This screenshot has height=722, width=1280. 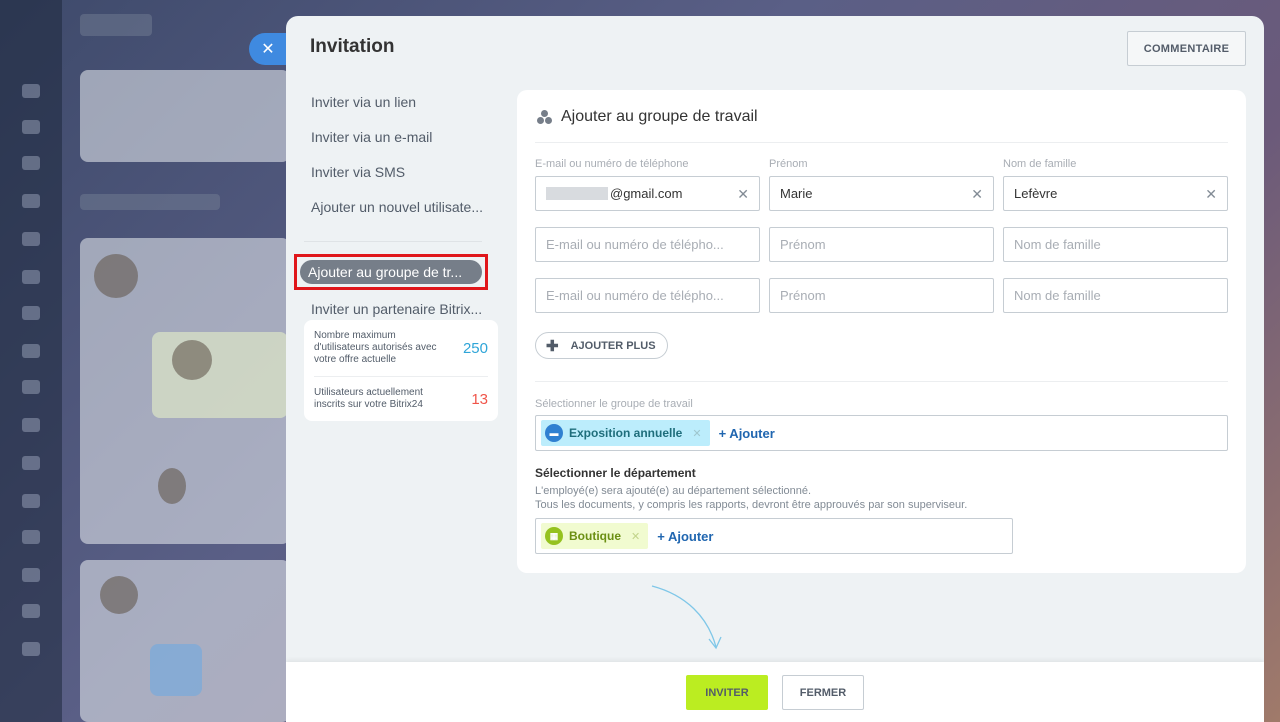 I want to click on department-selector: ▦ Boutique ✕ + Ajouter, so click(x=774, y=536).